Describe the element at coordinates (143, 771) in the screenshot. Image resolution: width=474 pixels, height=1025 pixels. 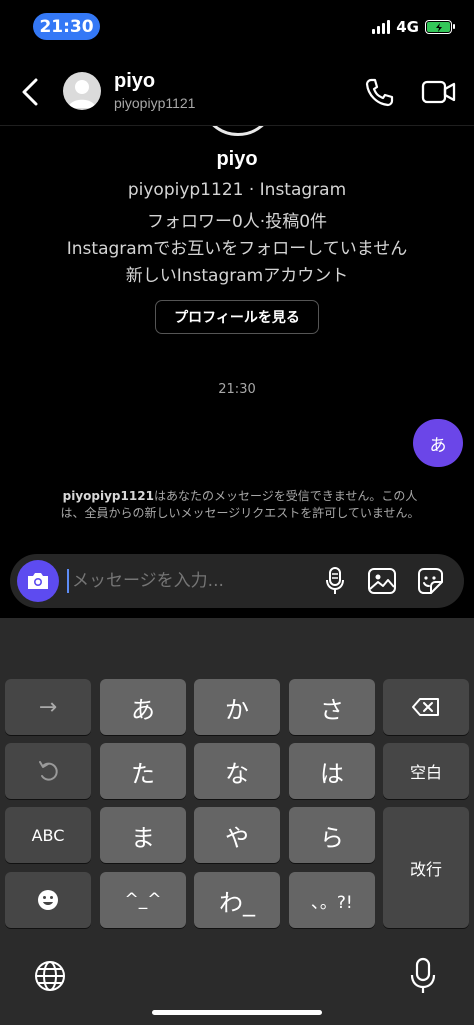
I see `key-ta: た` at that location.